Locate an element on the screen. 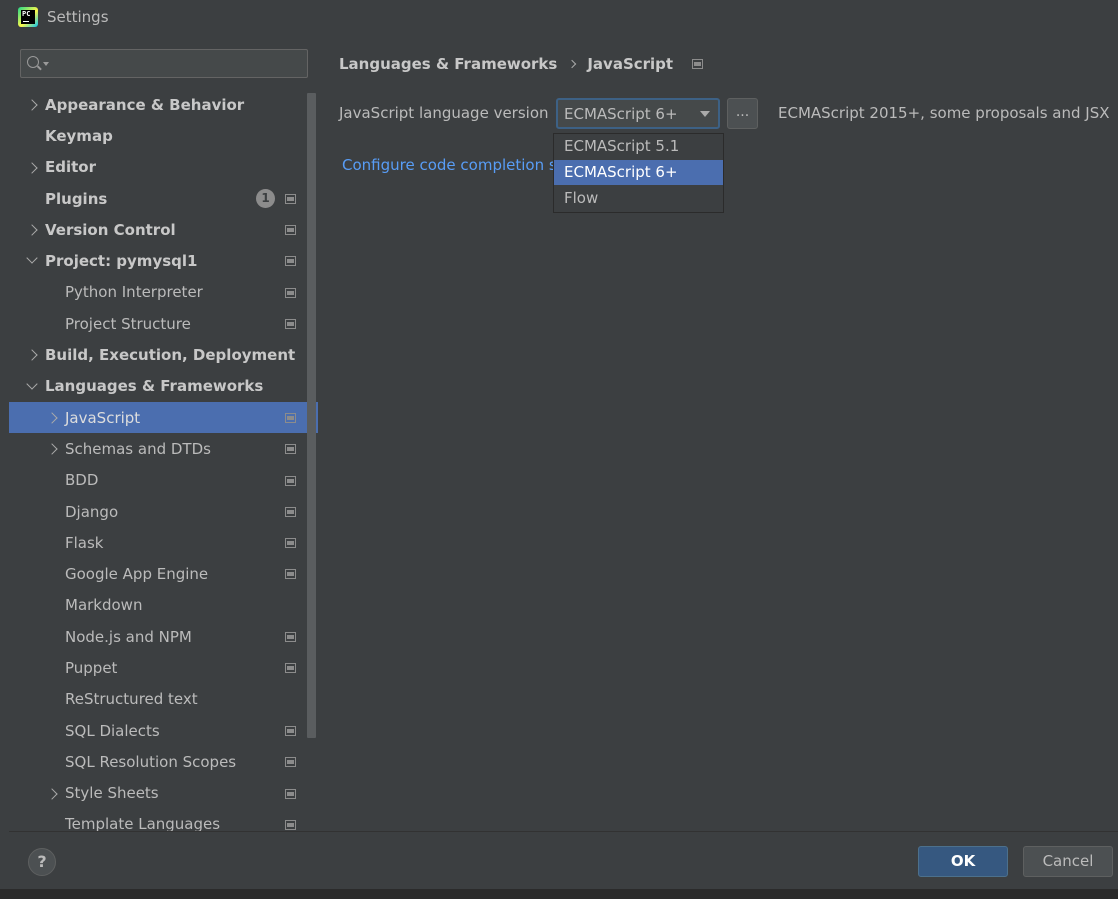 The height and width of the screenshot is (899, 1118). sidebar-item-build-execution-deployment: Build, Execution, Deployment is located at coordinates (163, 354).